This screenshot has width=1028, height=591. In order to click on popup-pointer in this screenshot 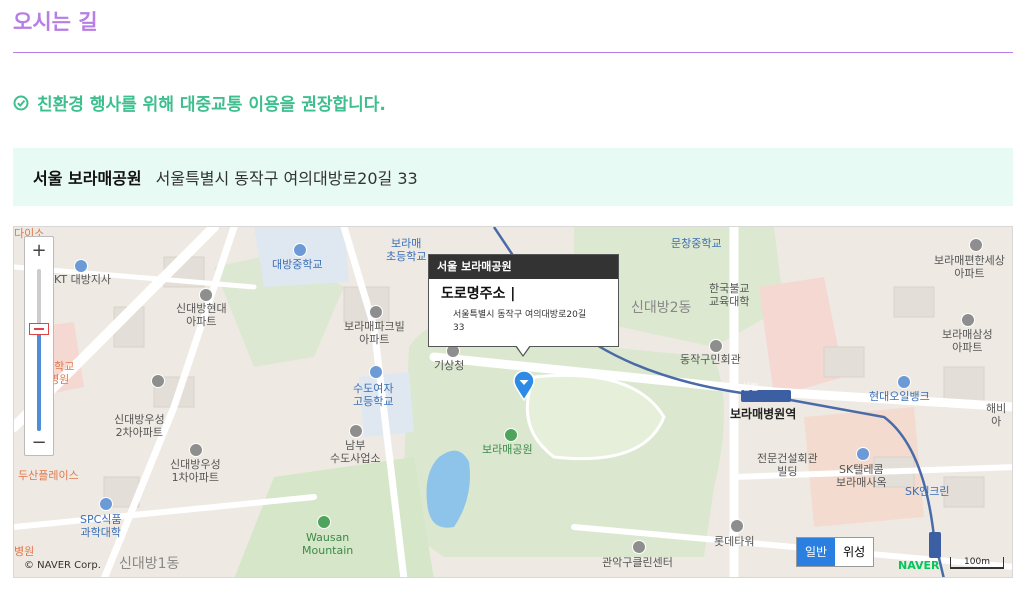, I will do `click(523, 351)`.